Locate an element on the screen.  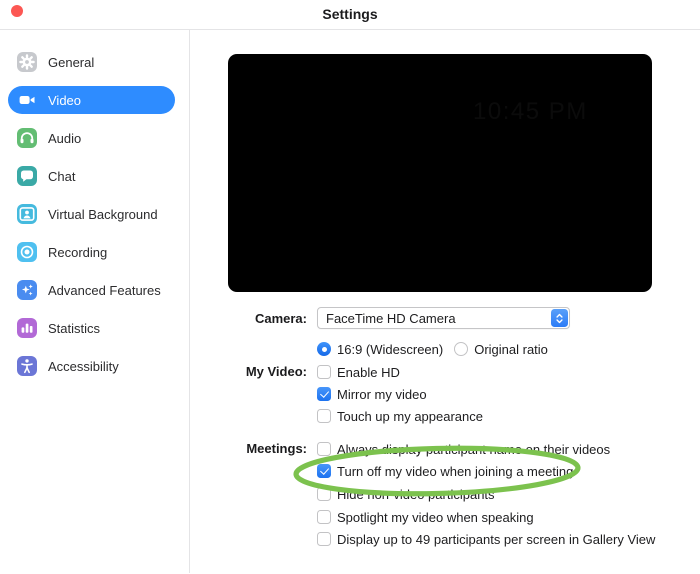
checkbox-label: Hide non-video participants is located at coordinates (416, 494).